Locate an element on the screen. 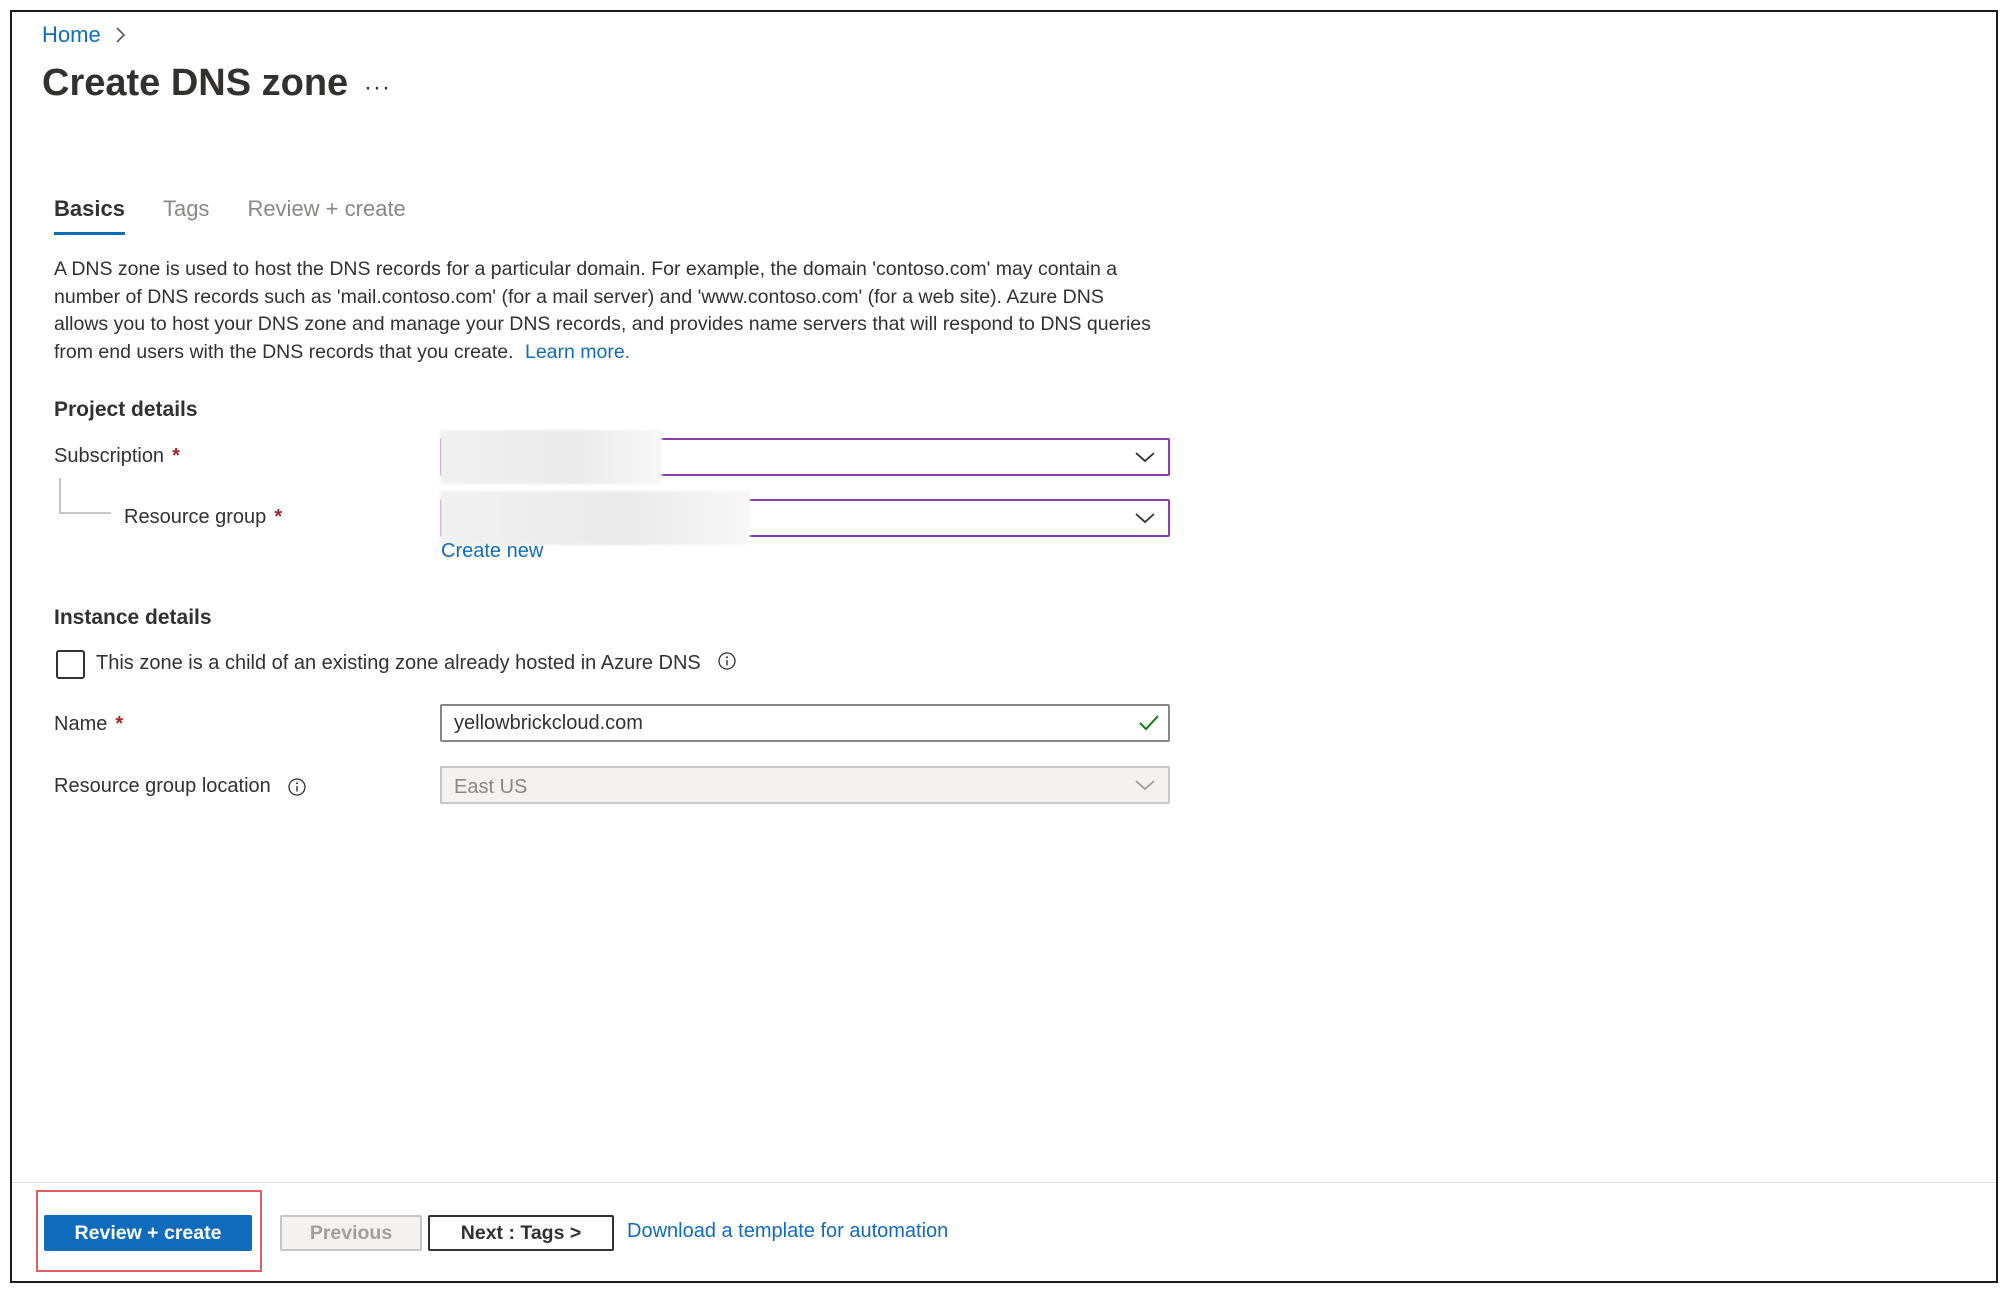 The width and height of the screenshot is (2010, 1296). resource-group-dropdown is located at coordinates (805, 518).